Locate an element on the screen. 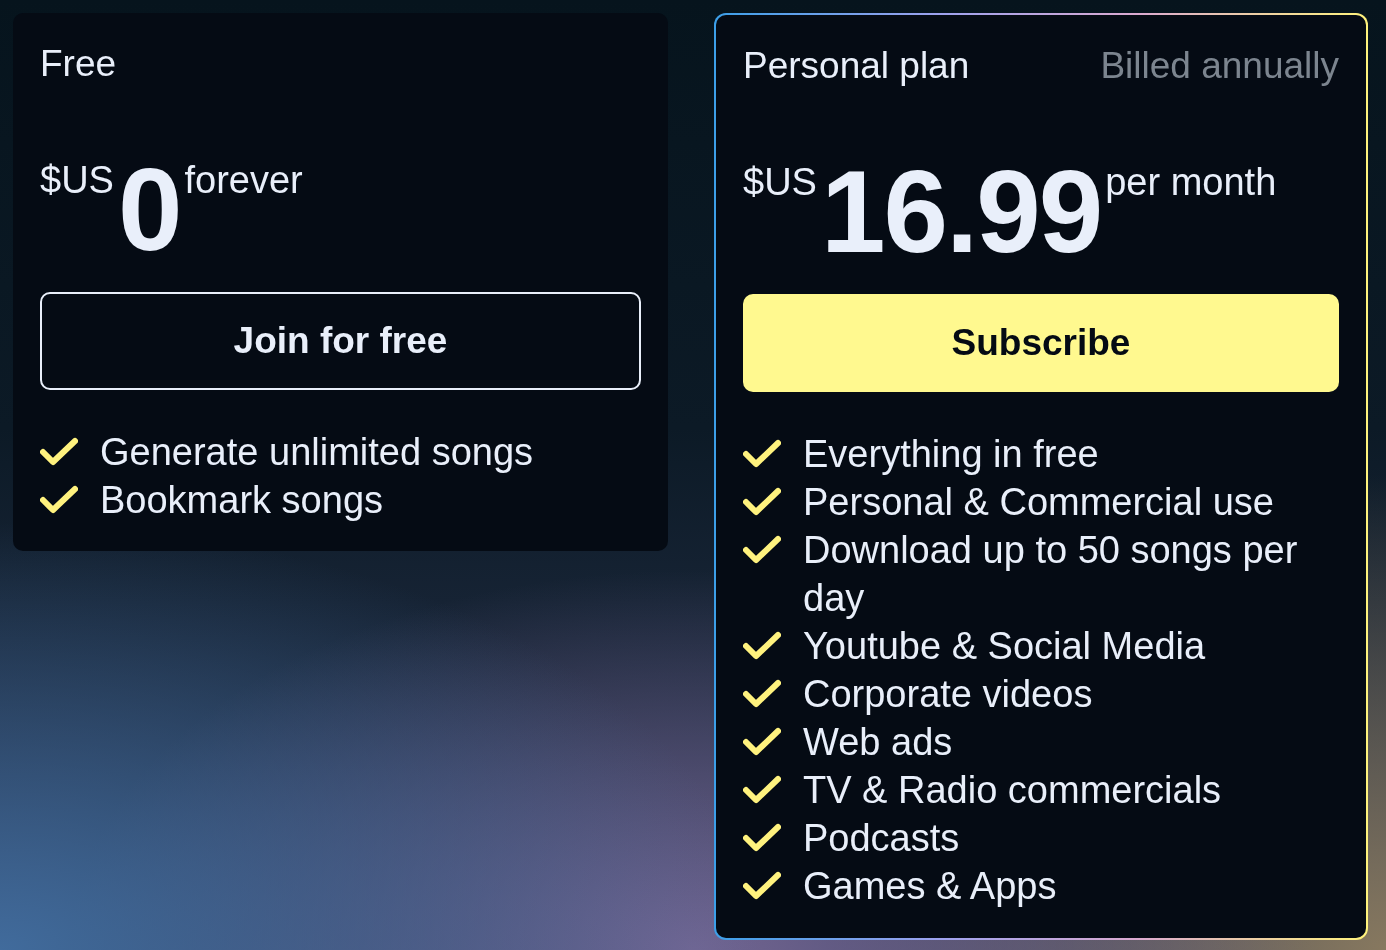 Image resolution: width=1386 pixels, height=950 pixels. feature-text: Corporate videos is located at coordinates (948, 694).